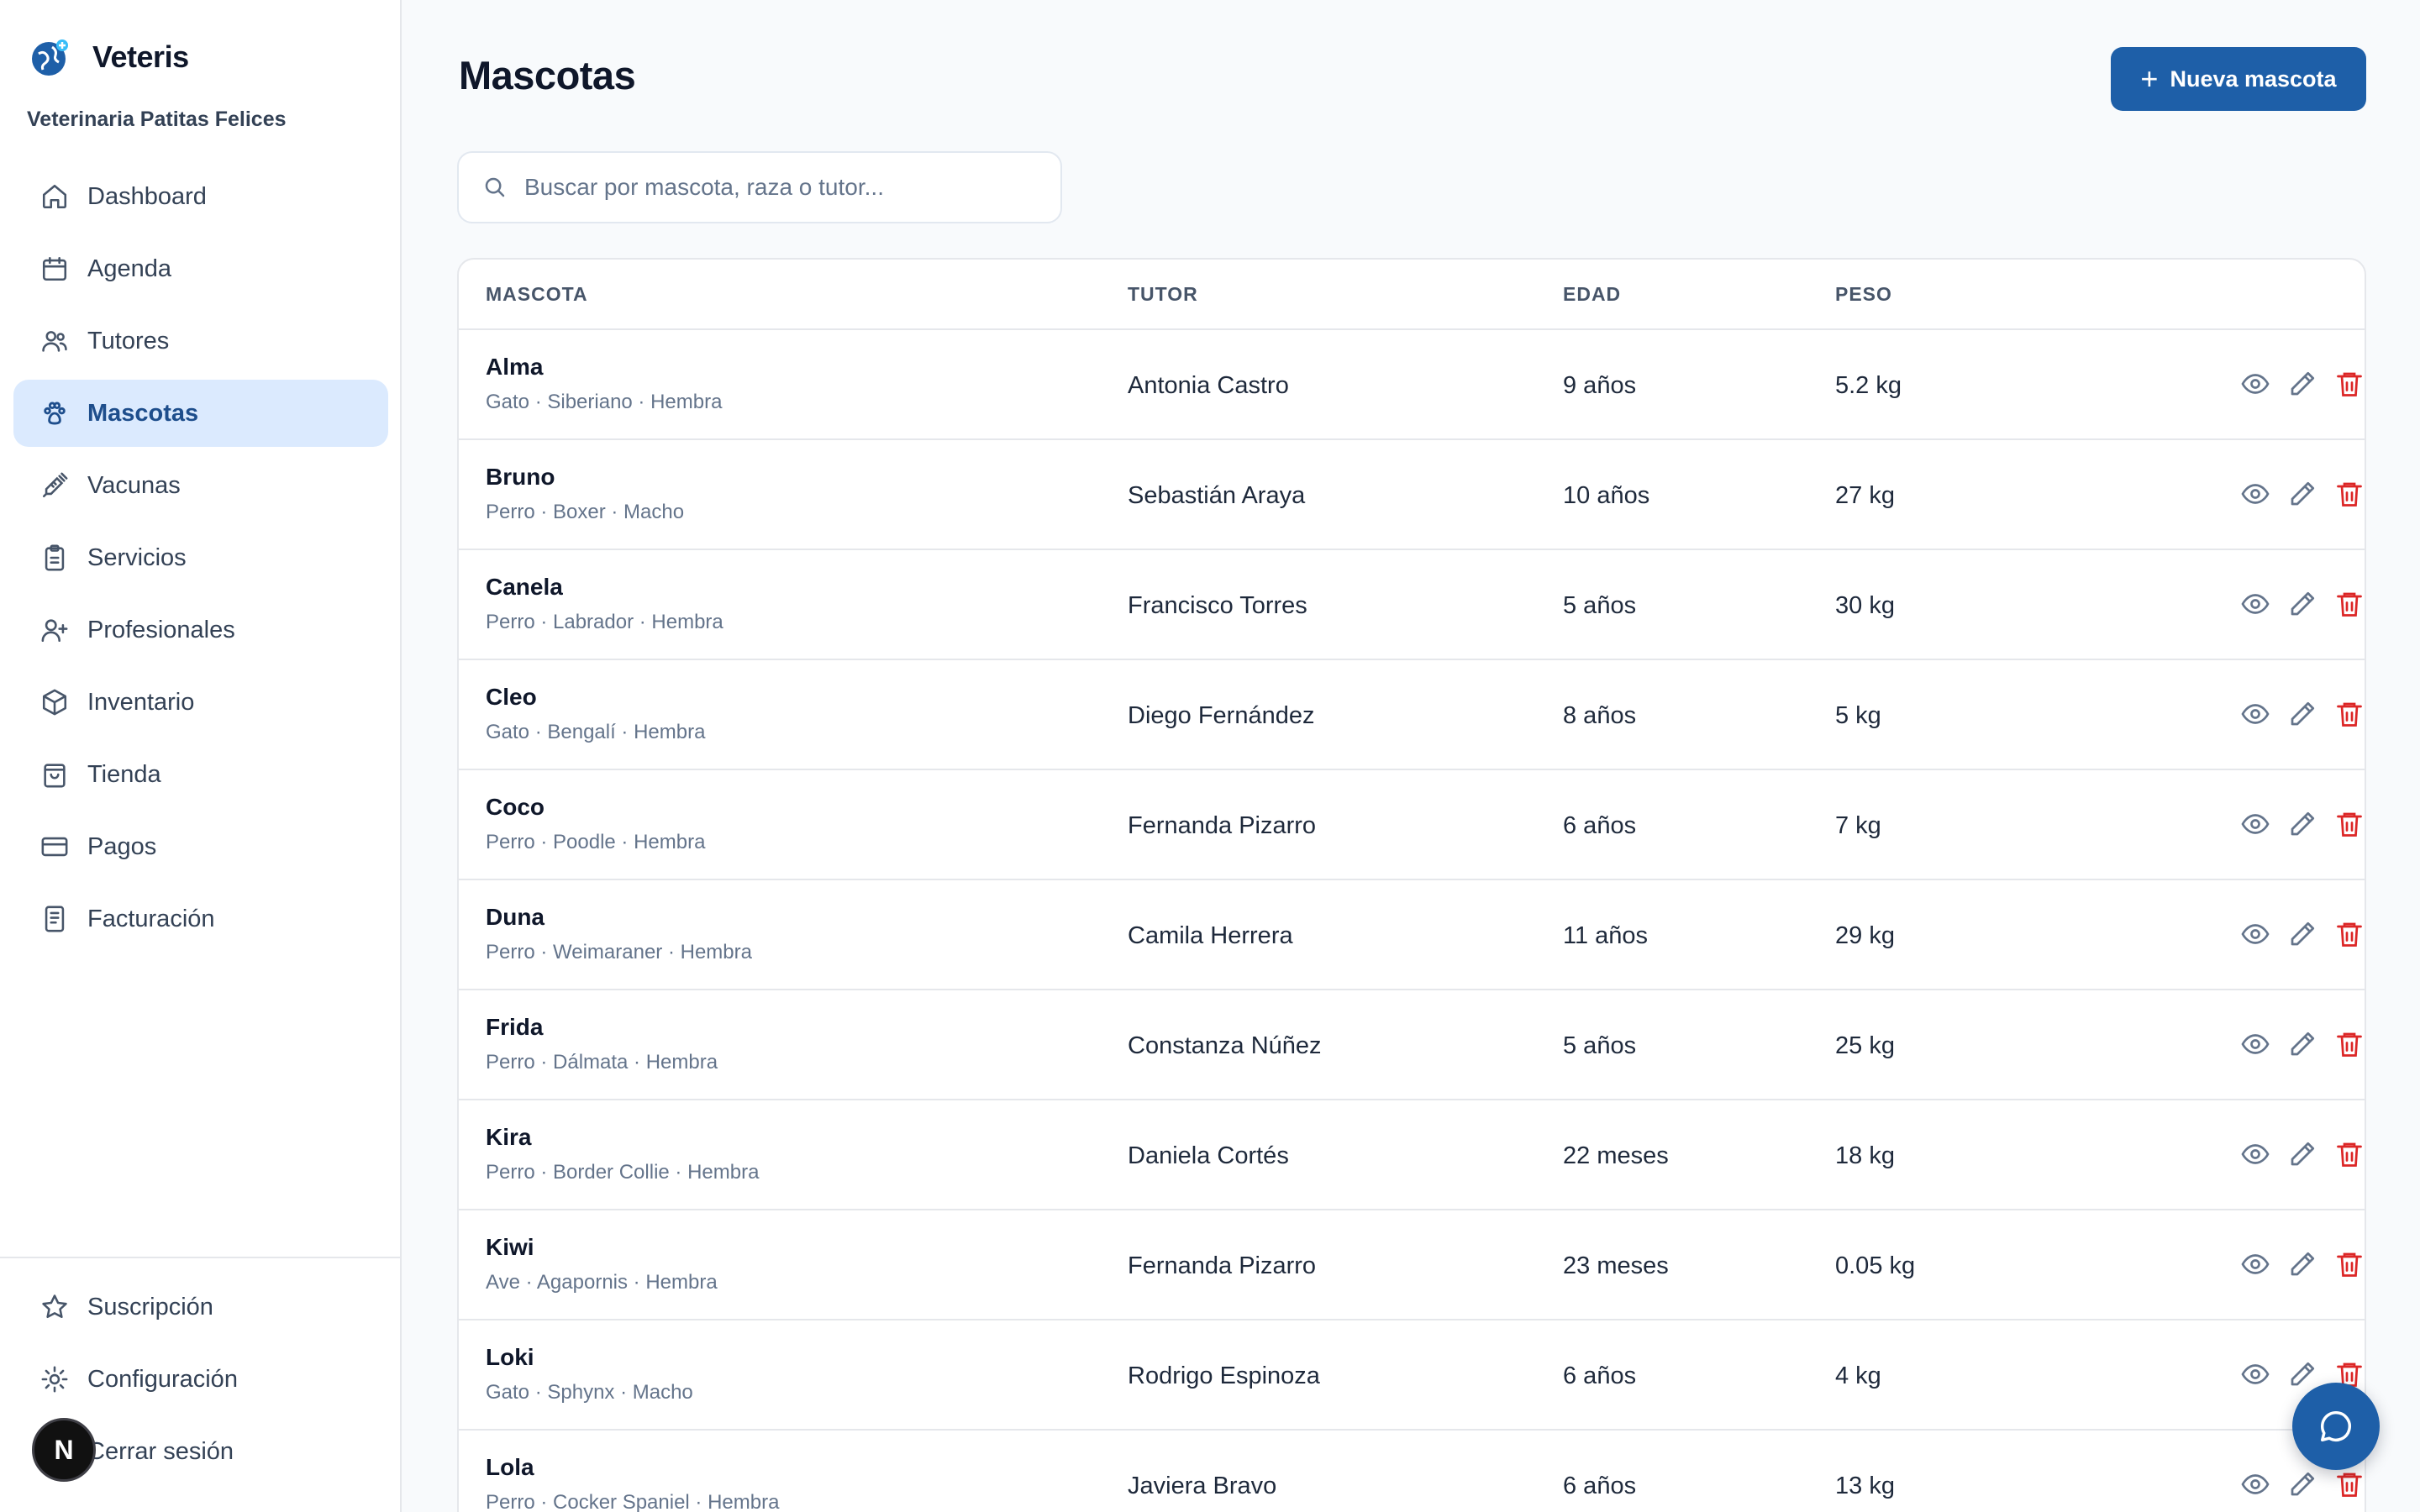 This screenshot has height=1512, width=2420. Describe the element at coordinates (200, 196) in the screenshot. I see `sidebar-item-dashboard: Dashboard` at that location.